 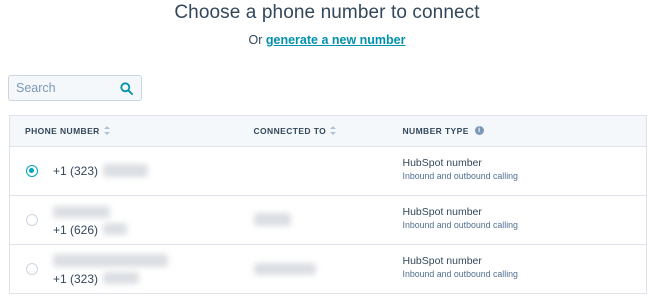 What do you see at coordinates (327, 12) in the screenshot?
I see `page-title: Choose a phone number to connect` at bounding box center [327, 12].